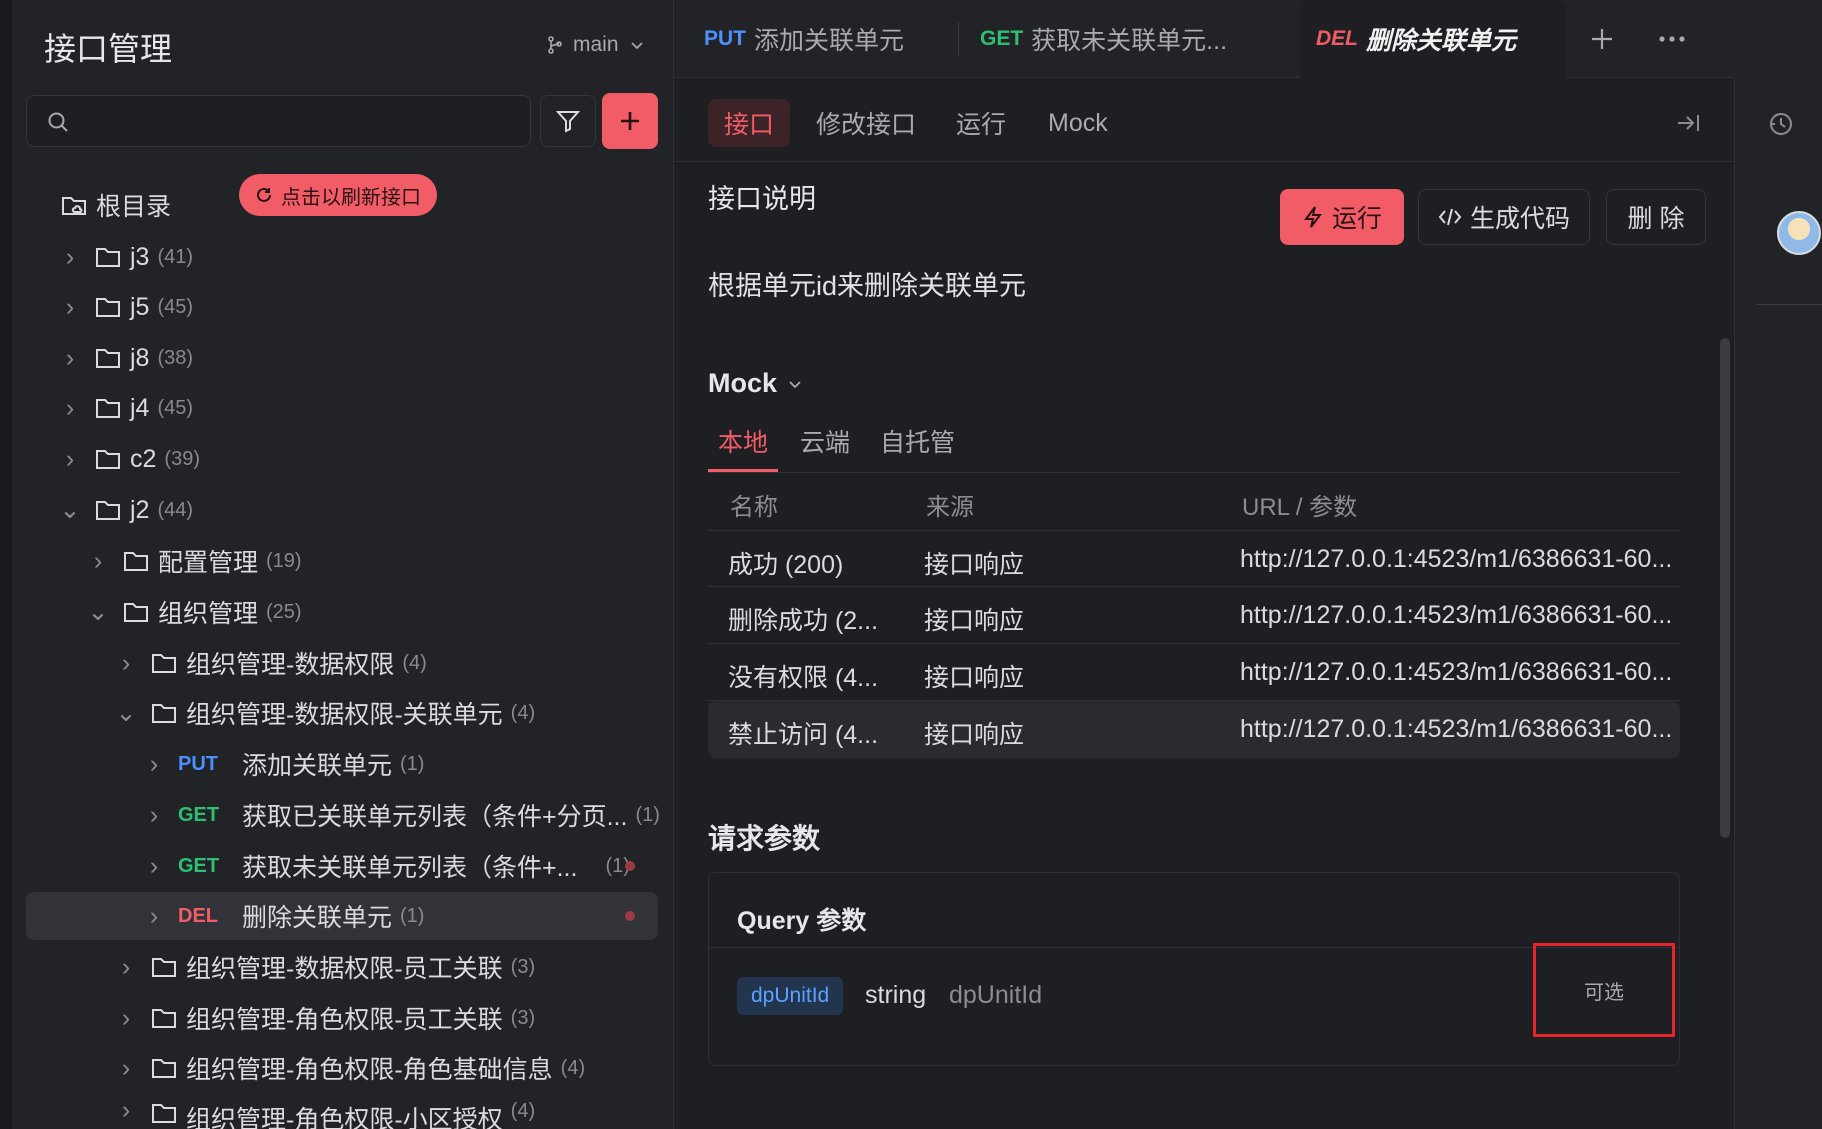 The image size is (1822, 1129). I want to click on divider, so click(1194, 472).